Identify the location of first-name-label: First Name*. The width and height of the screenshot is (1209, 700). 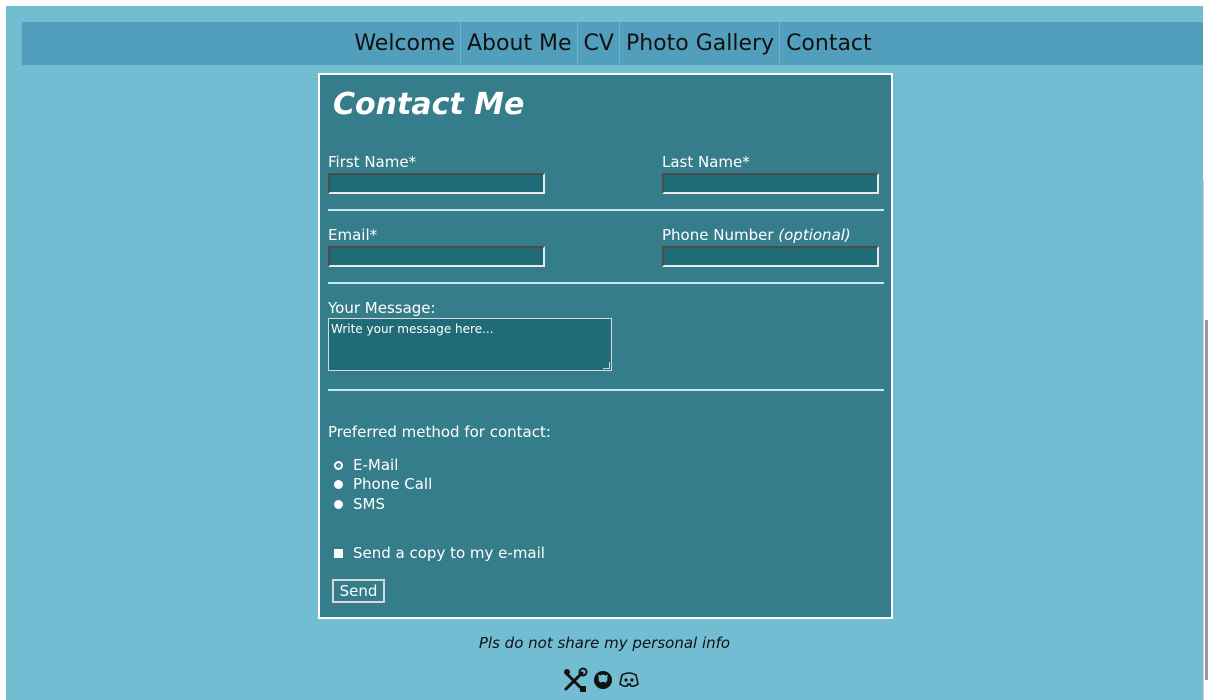
(372, 162).